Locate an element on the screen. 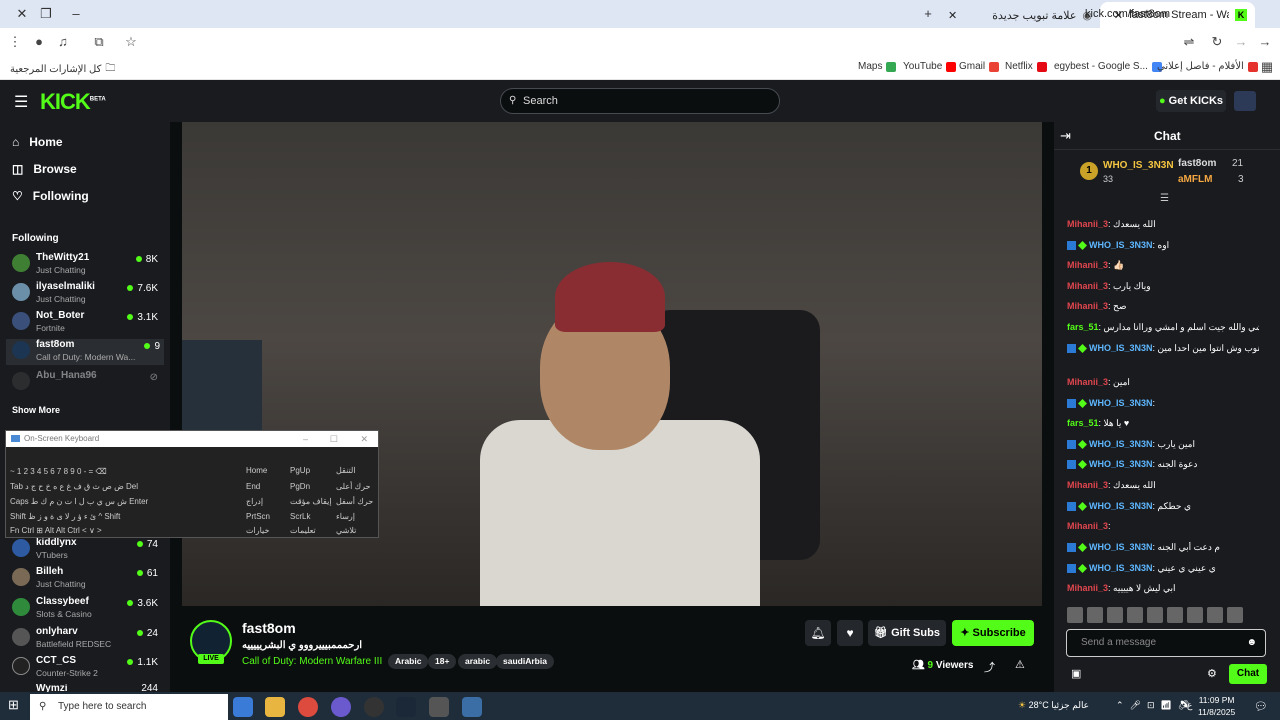  tag-18-plus: 18+ is located at coordinates (442, 661).